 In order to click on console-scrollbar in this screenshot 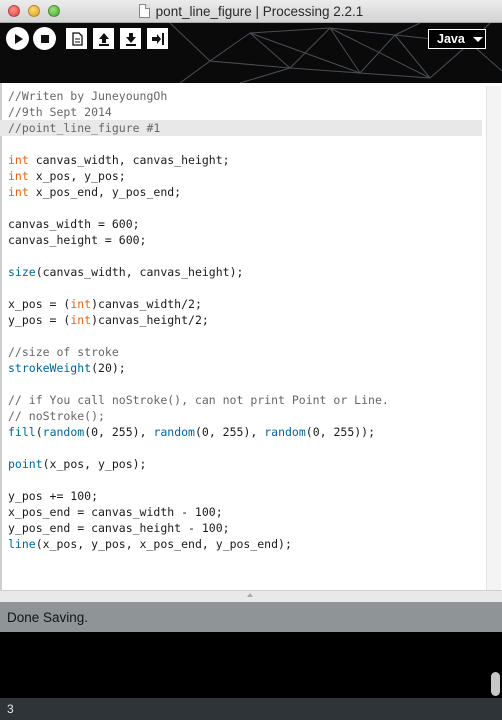, I will do `click(495, 684)`.